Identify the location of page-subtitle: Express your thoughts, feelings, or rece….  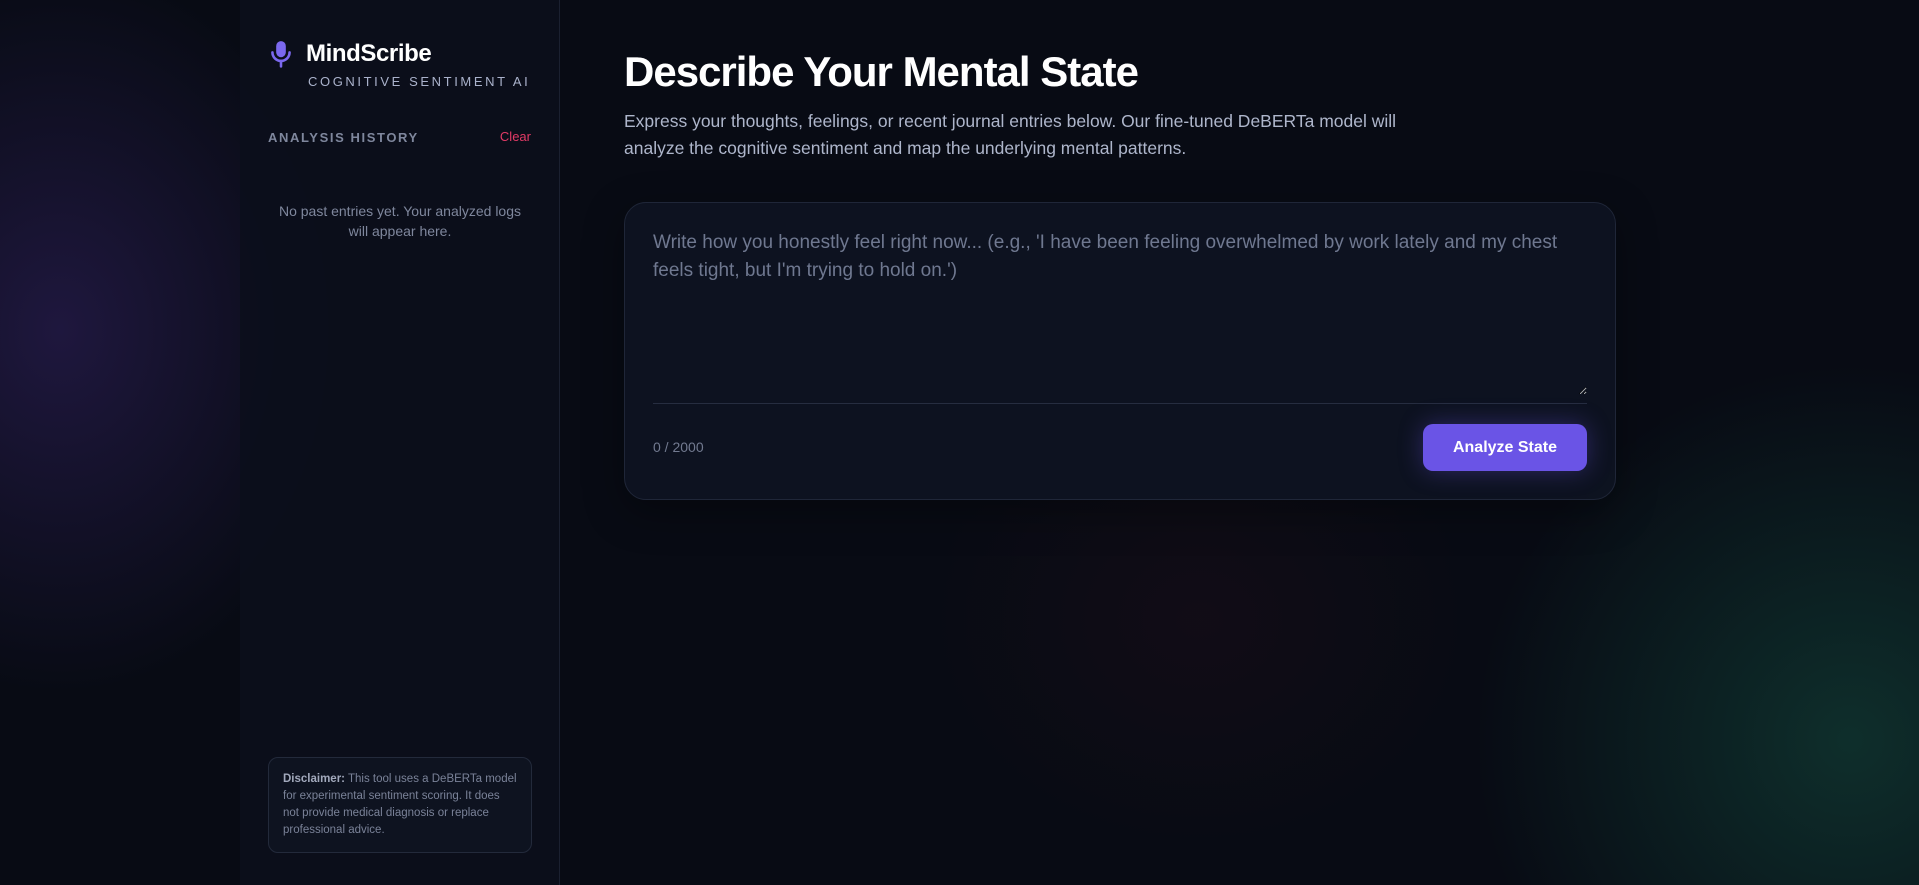
(1010, 134).